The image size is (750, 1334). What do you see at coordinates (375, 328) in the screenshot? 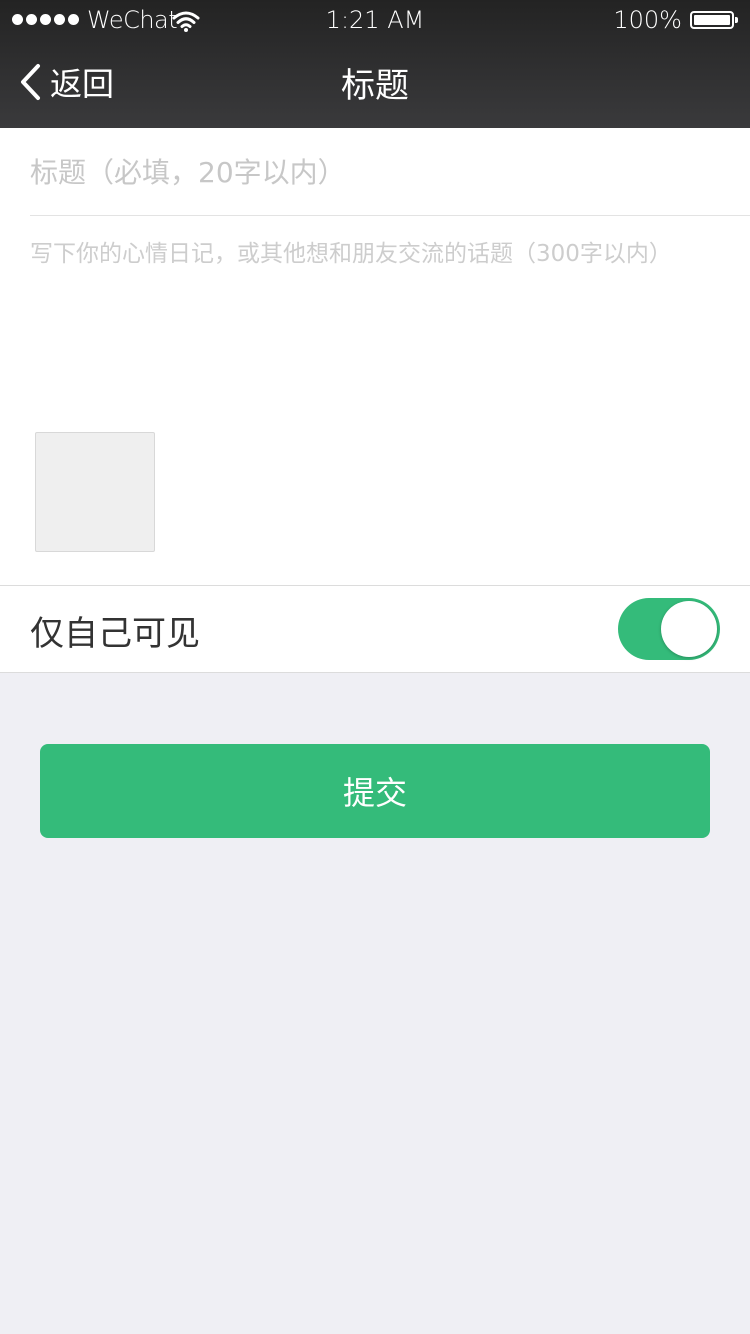
I see `content-textarea` at bounding box center [375, 328].